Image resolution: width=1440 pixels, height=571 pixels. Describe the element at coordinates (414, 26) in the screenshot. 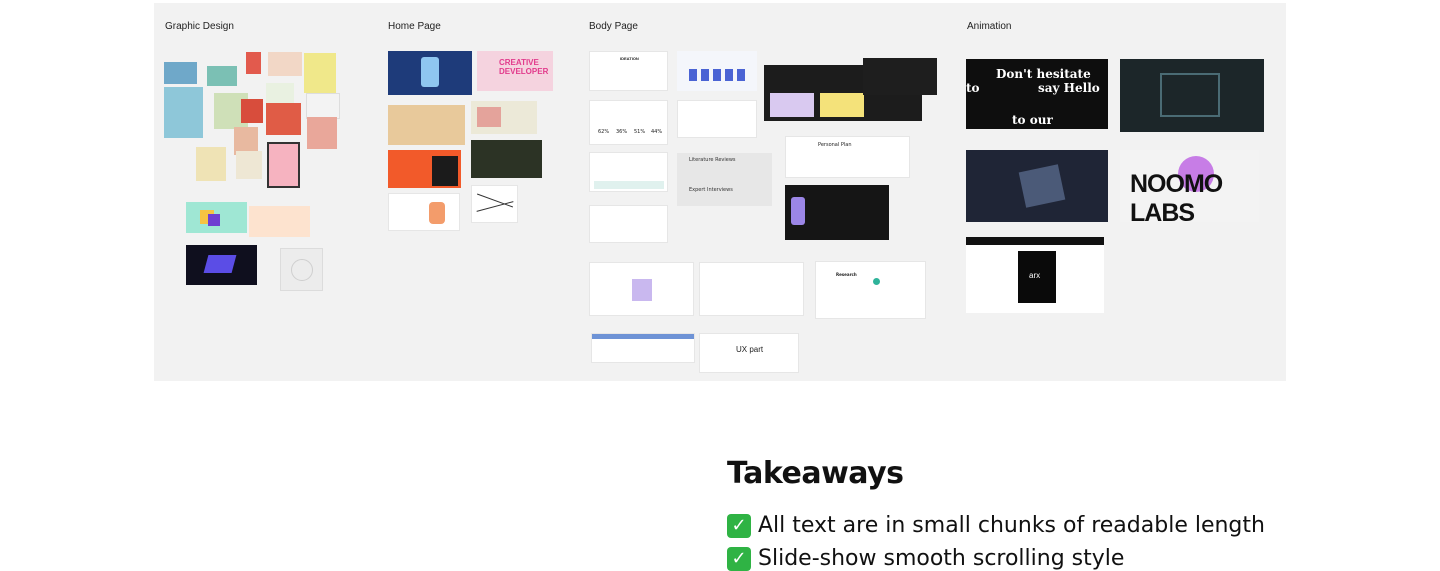

I see `column-title-home-page: Home Page` at that location.